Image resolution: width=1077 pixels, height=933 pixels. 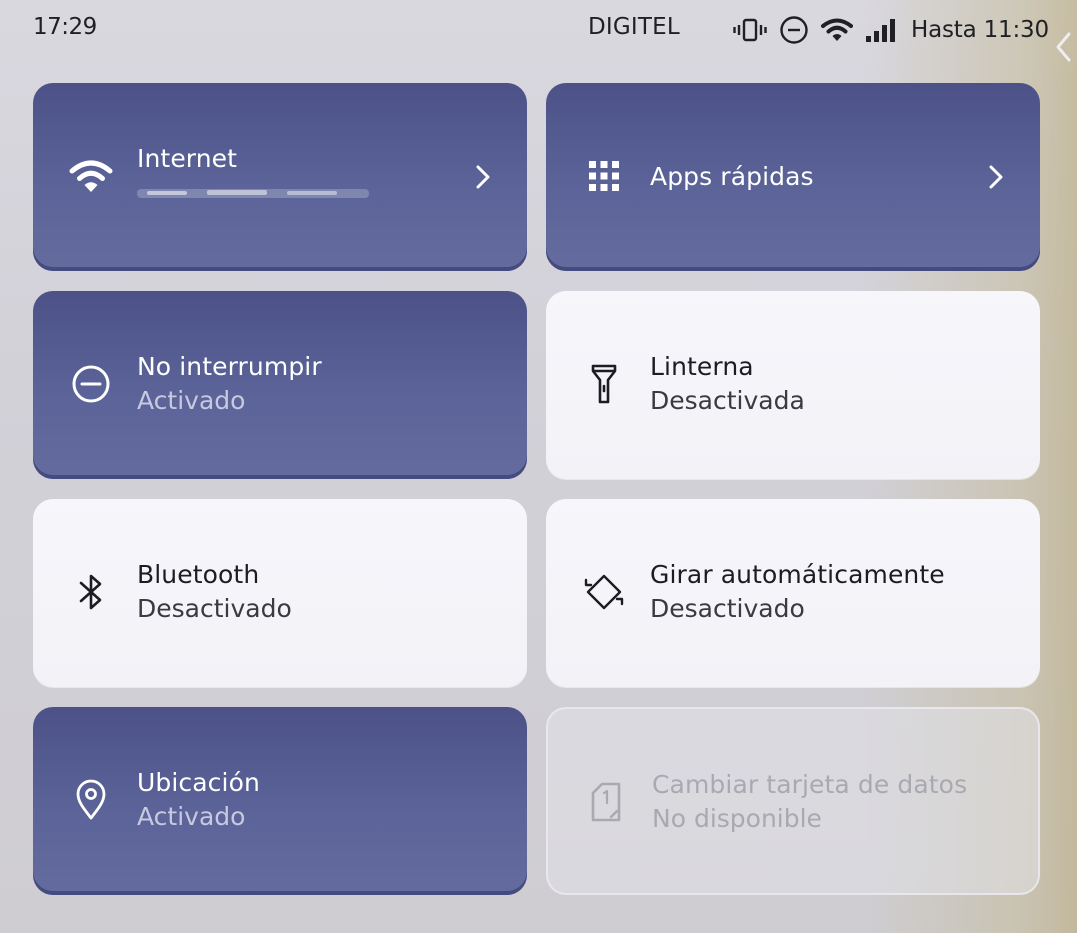 What do you see at coordinates (280, 593) in the screenshot?
I see `tile-bluetooth: Bluetooth Desactivado` at bounding box center [280, 593].